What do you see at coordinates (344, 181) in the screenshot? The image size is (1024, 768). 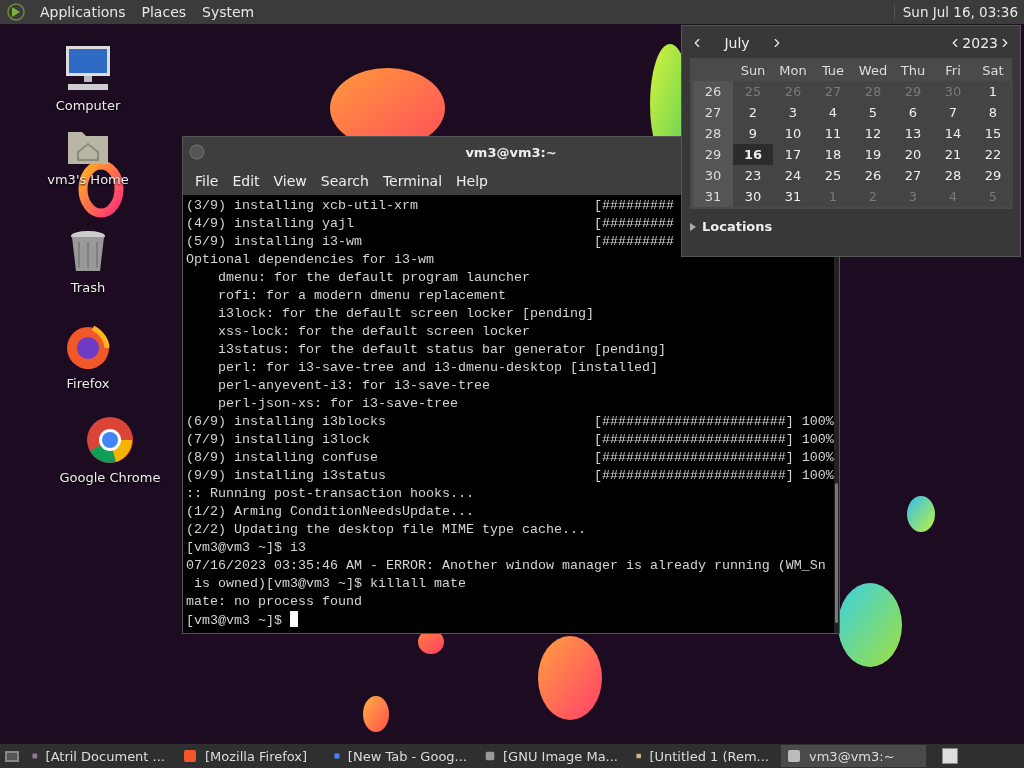 I see `terminal-menu: Search` at bounding box center [344, 181].